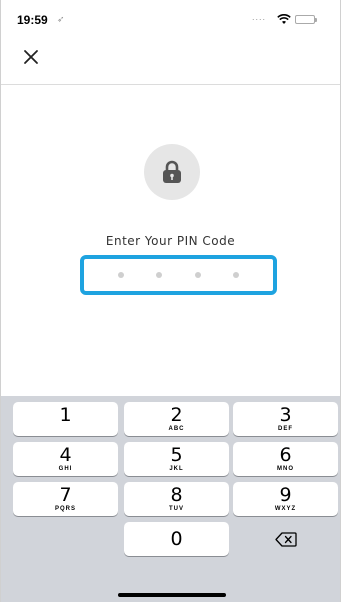 The height and width of the screenshot is (602, 341). Describe the element at coordinates (32, 20) in the screenshot. I see `status-time: 19:59` at that location.